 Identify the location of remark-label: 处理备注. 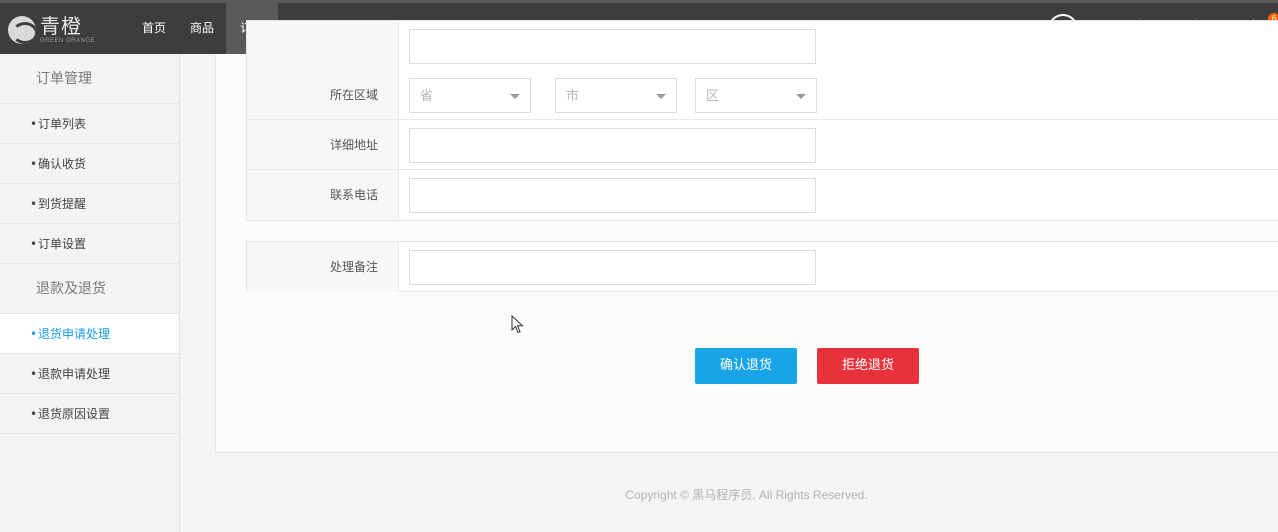
(323, 267).